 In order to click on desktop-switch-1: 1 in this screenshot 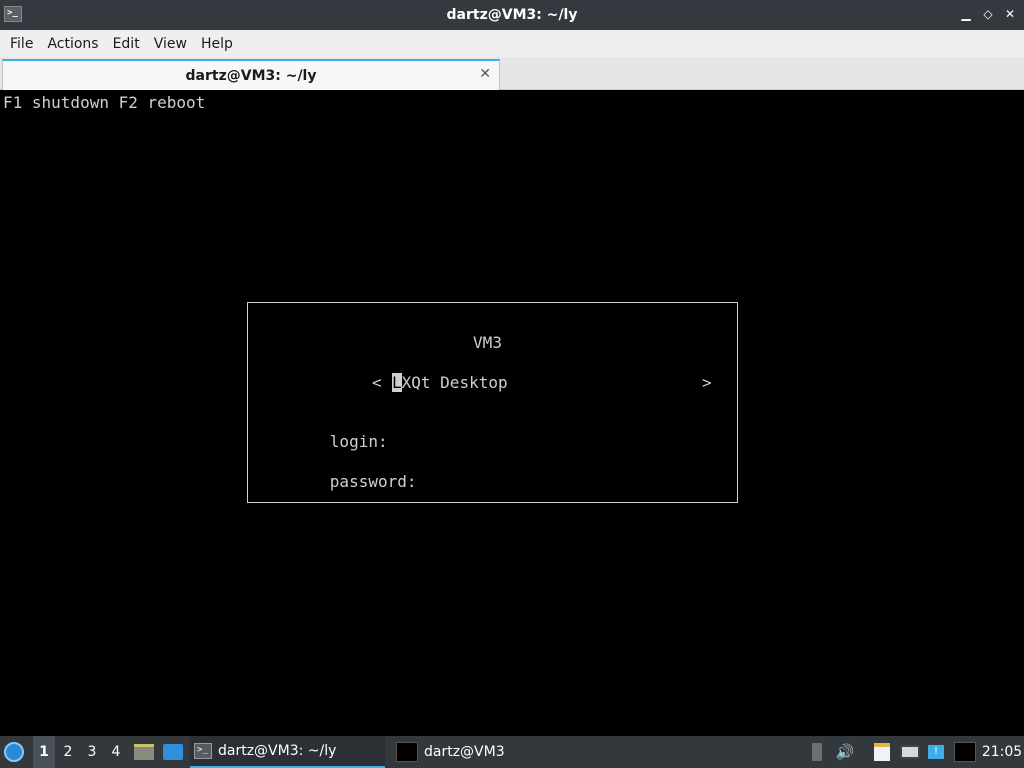, I will do `click(44, 752)`.